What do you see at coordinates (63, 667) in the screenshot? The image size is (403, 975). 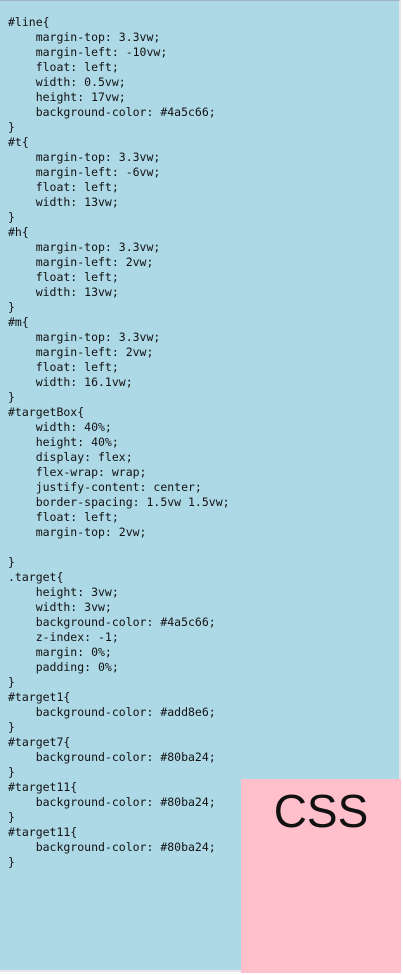 I see `code-line: padding: 0%;` at bounding box center [63, 667].